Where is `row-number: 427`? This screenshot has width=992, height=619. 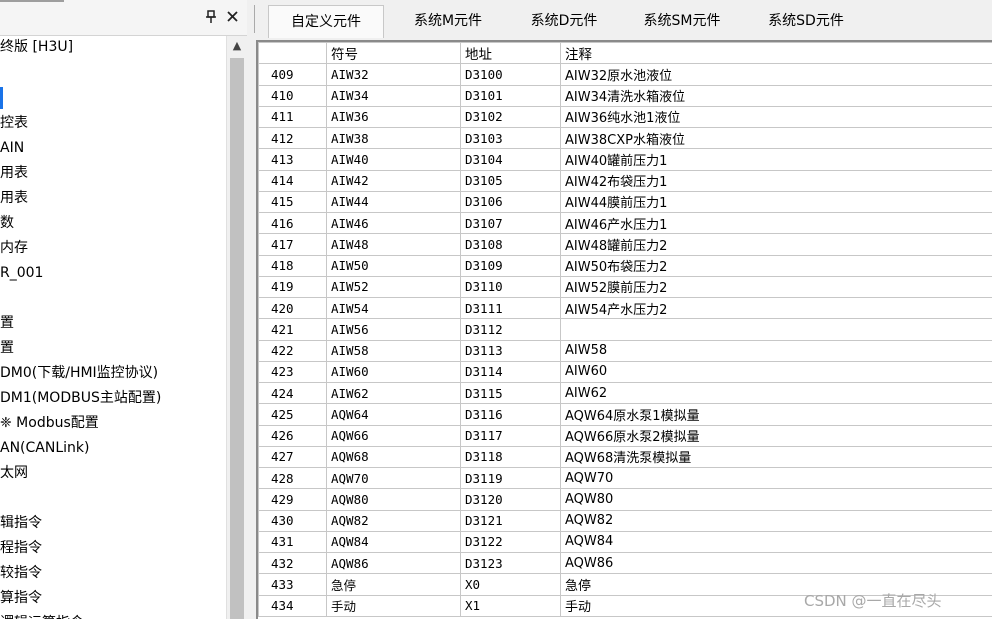 row-number: 427 is located at coordinates (292, 457).